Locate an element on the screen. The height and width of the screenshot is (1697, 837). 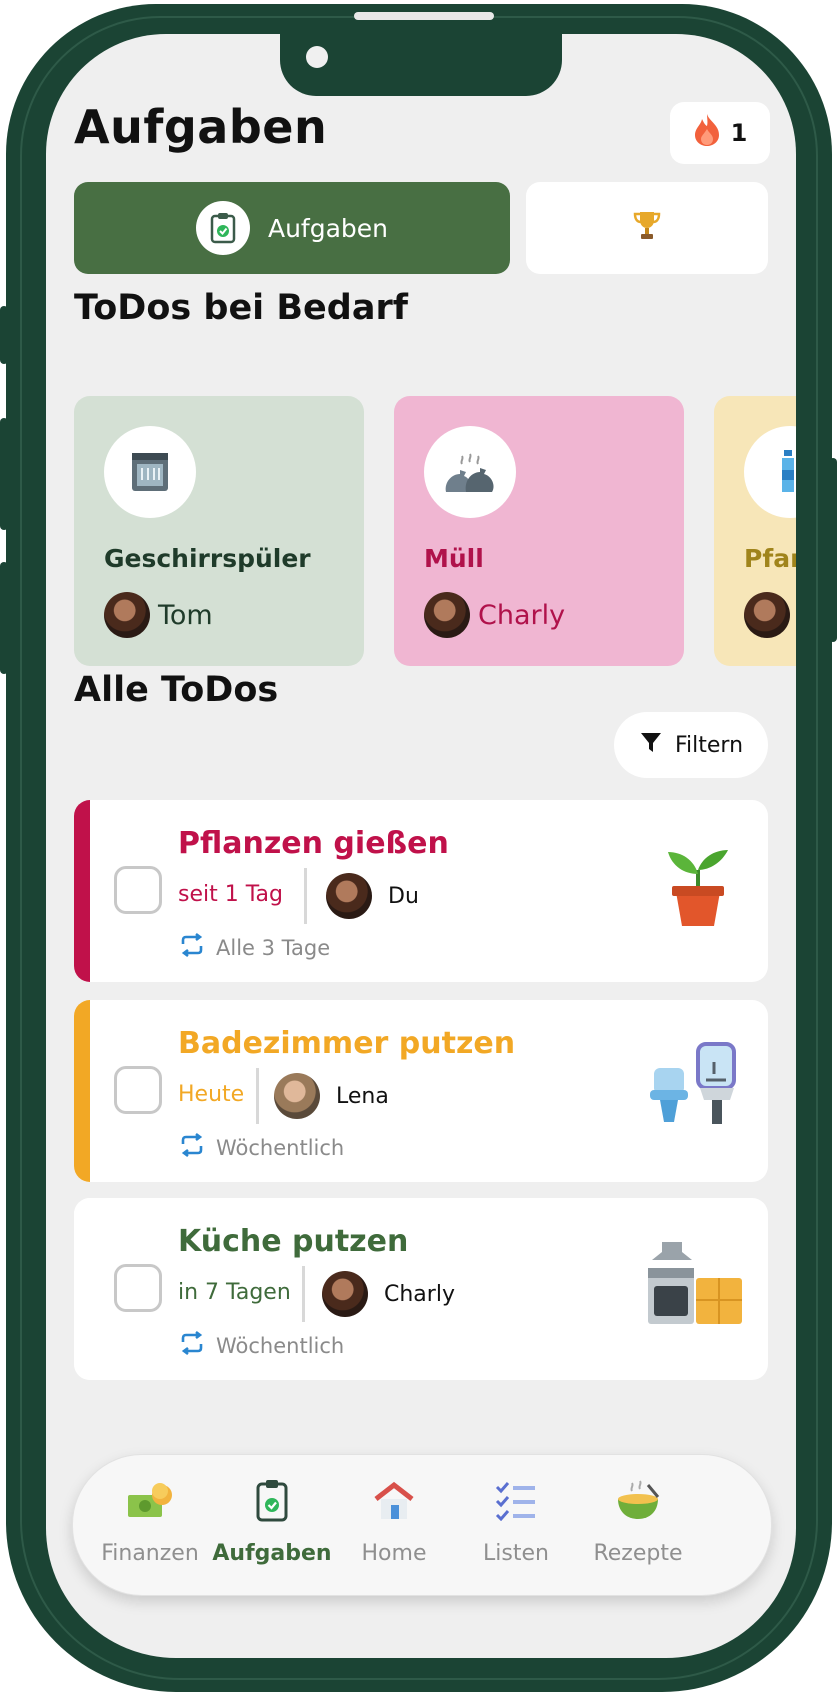
trash-bags-icon is located at coordinates (470, 472).